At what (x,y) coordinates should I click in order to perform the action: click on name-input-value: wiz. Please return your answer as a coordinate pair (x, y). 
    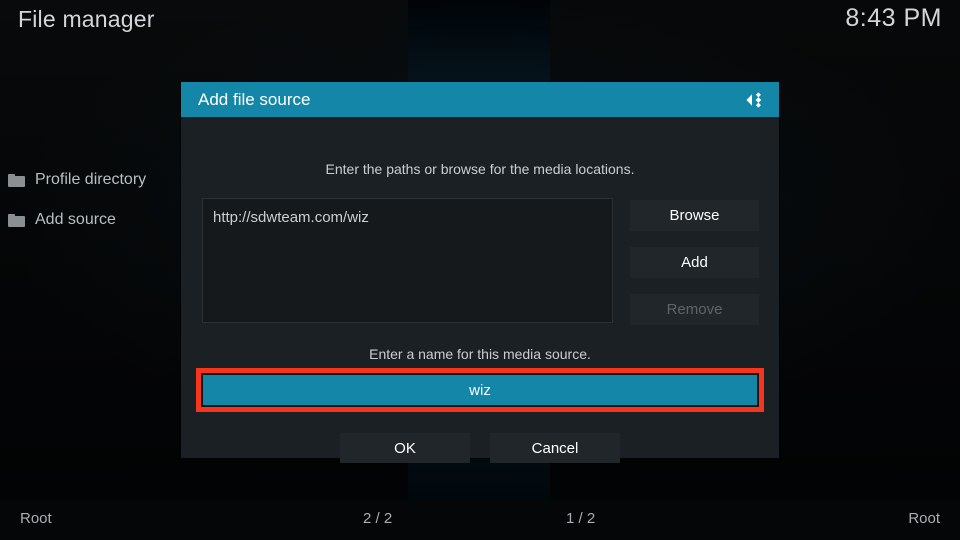
    Looking at the image, I should click on (480, 390).